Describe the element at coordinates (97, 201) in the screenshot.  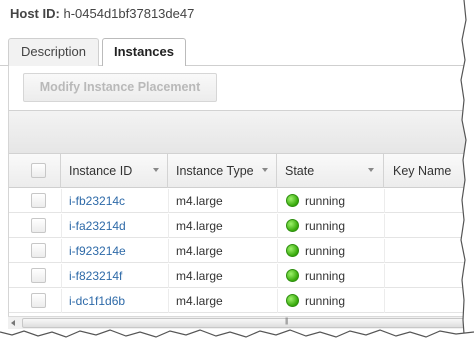
I see `instance-id-link: i-fb23214c` at that location.